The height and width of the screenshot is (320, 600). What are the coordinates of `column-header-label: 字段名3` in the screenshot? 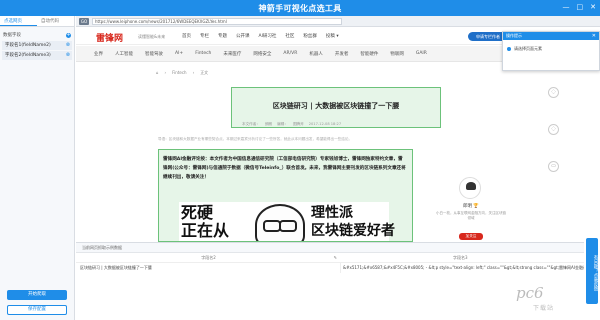 It's located at (460, 257).